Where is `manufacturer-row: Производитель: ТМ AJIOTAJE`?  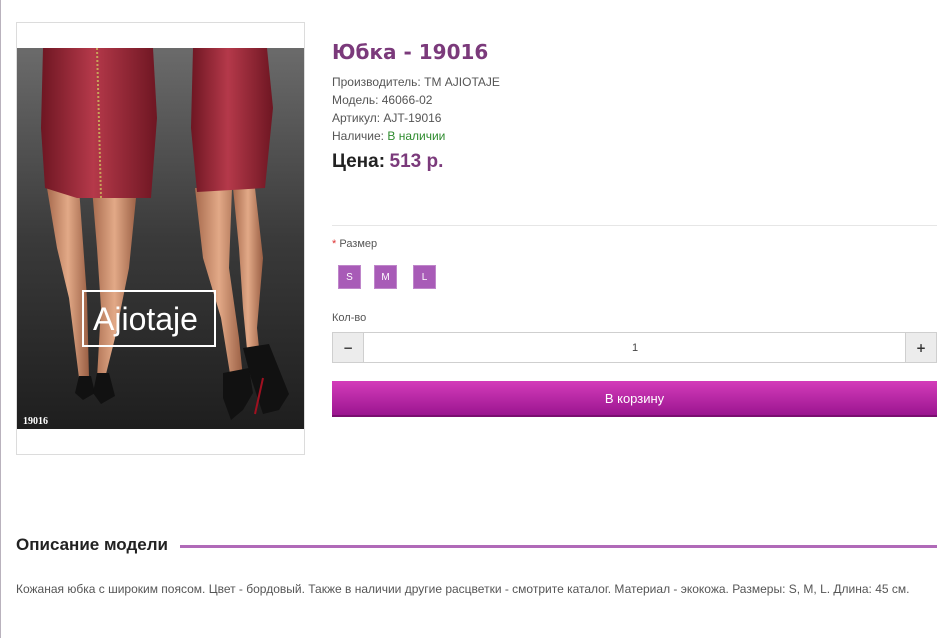
manufacturer-row: Производитель: ТМ AJIOTAJE is located at coordinates (416, 82).